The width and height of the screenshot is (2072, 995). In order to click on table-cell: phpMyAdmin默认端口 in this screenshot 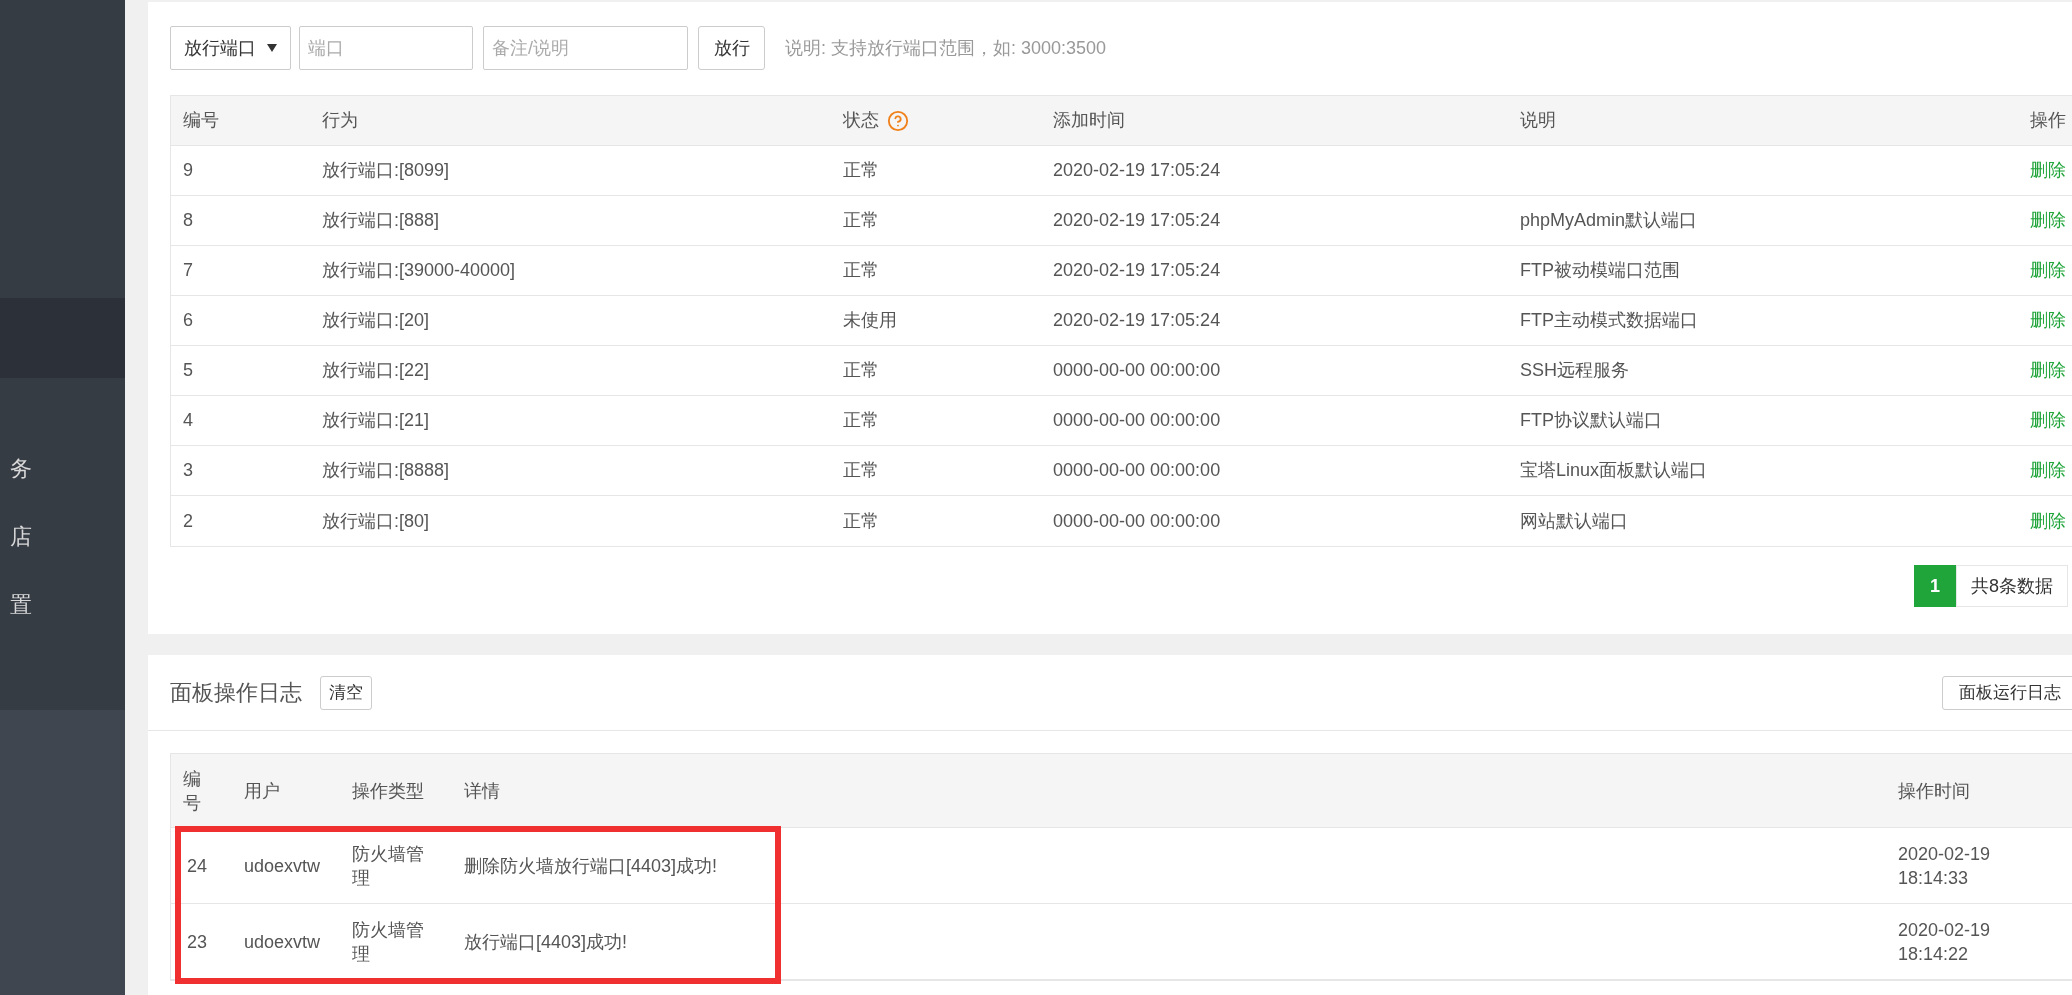, I will do `click(1609, 220)`.